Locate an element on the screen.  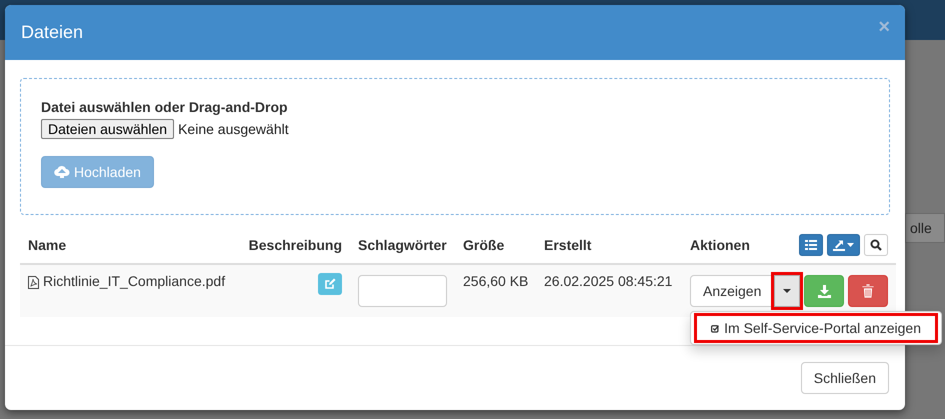
column-header: Erstellt is located at coordinates (568, 245).